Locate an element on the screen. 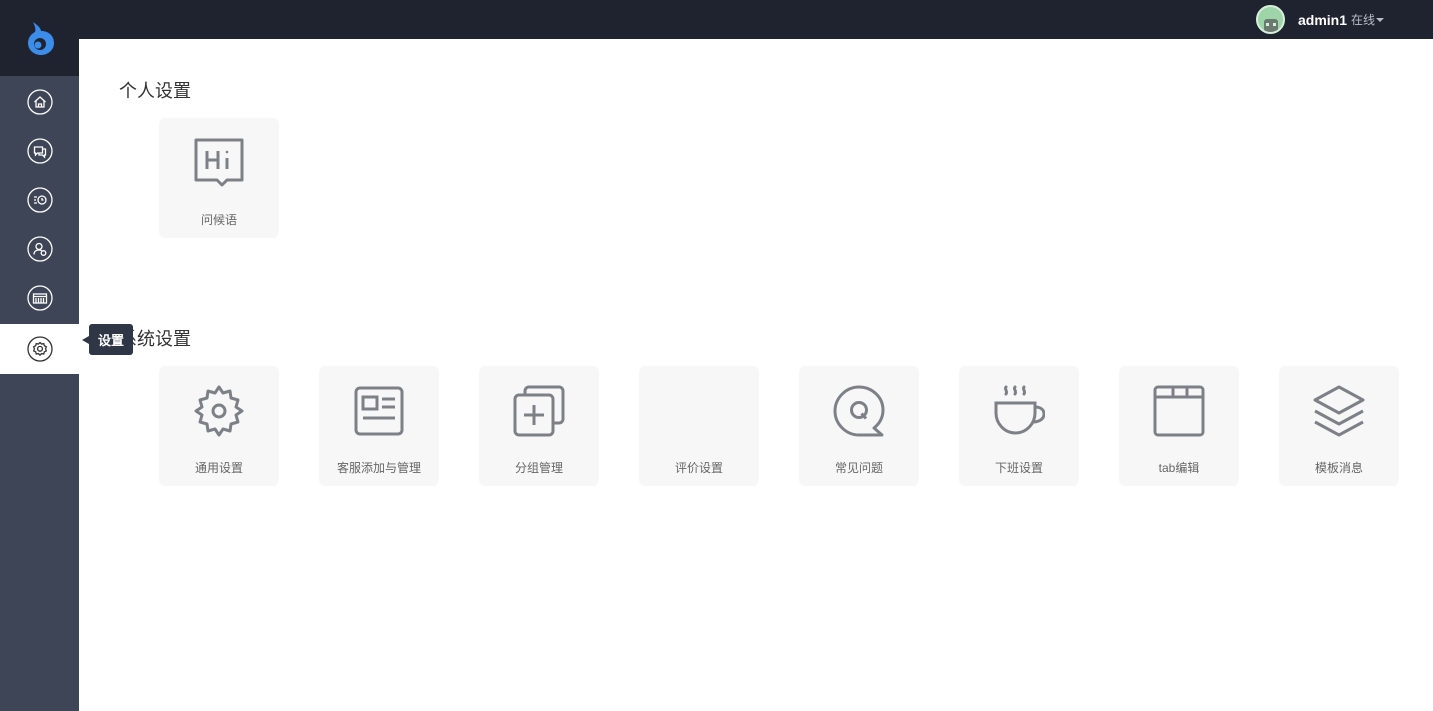 Image resolution: width=1433 pixels, height=711 pixels. card-faq: 常见问题 is located at coordinates (859, 426).